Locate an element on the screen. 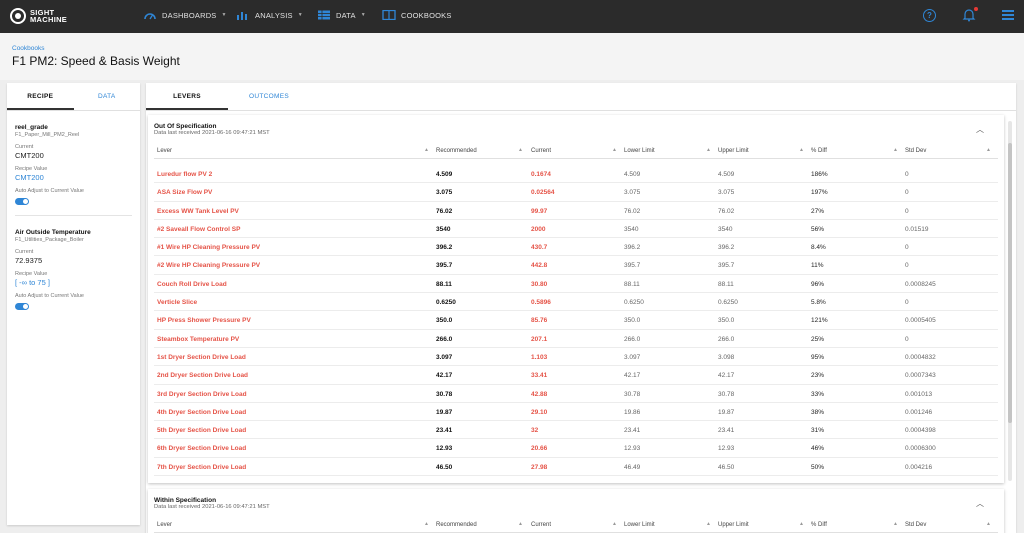 The height and width of the screenshot is (533, 1024). lever-name: 5th Dryer Section Drive Load is located at coordinates (201, 430).